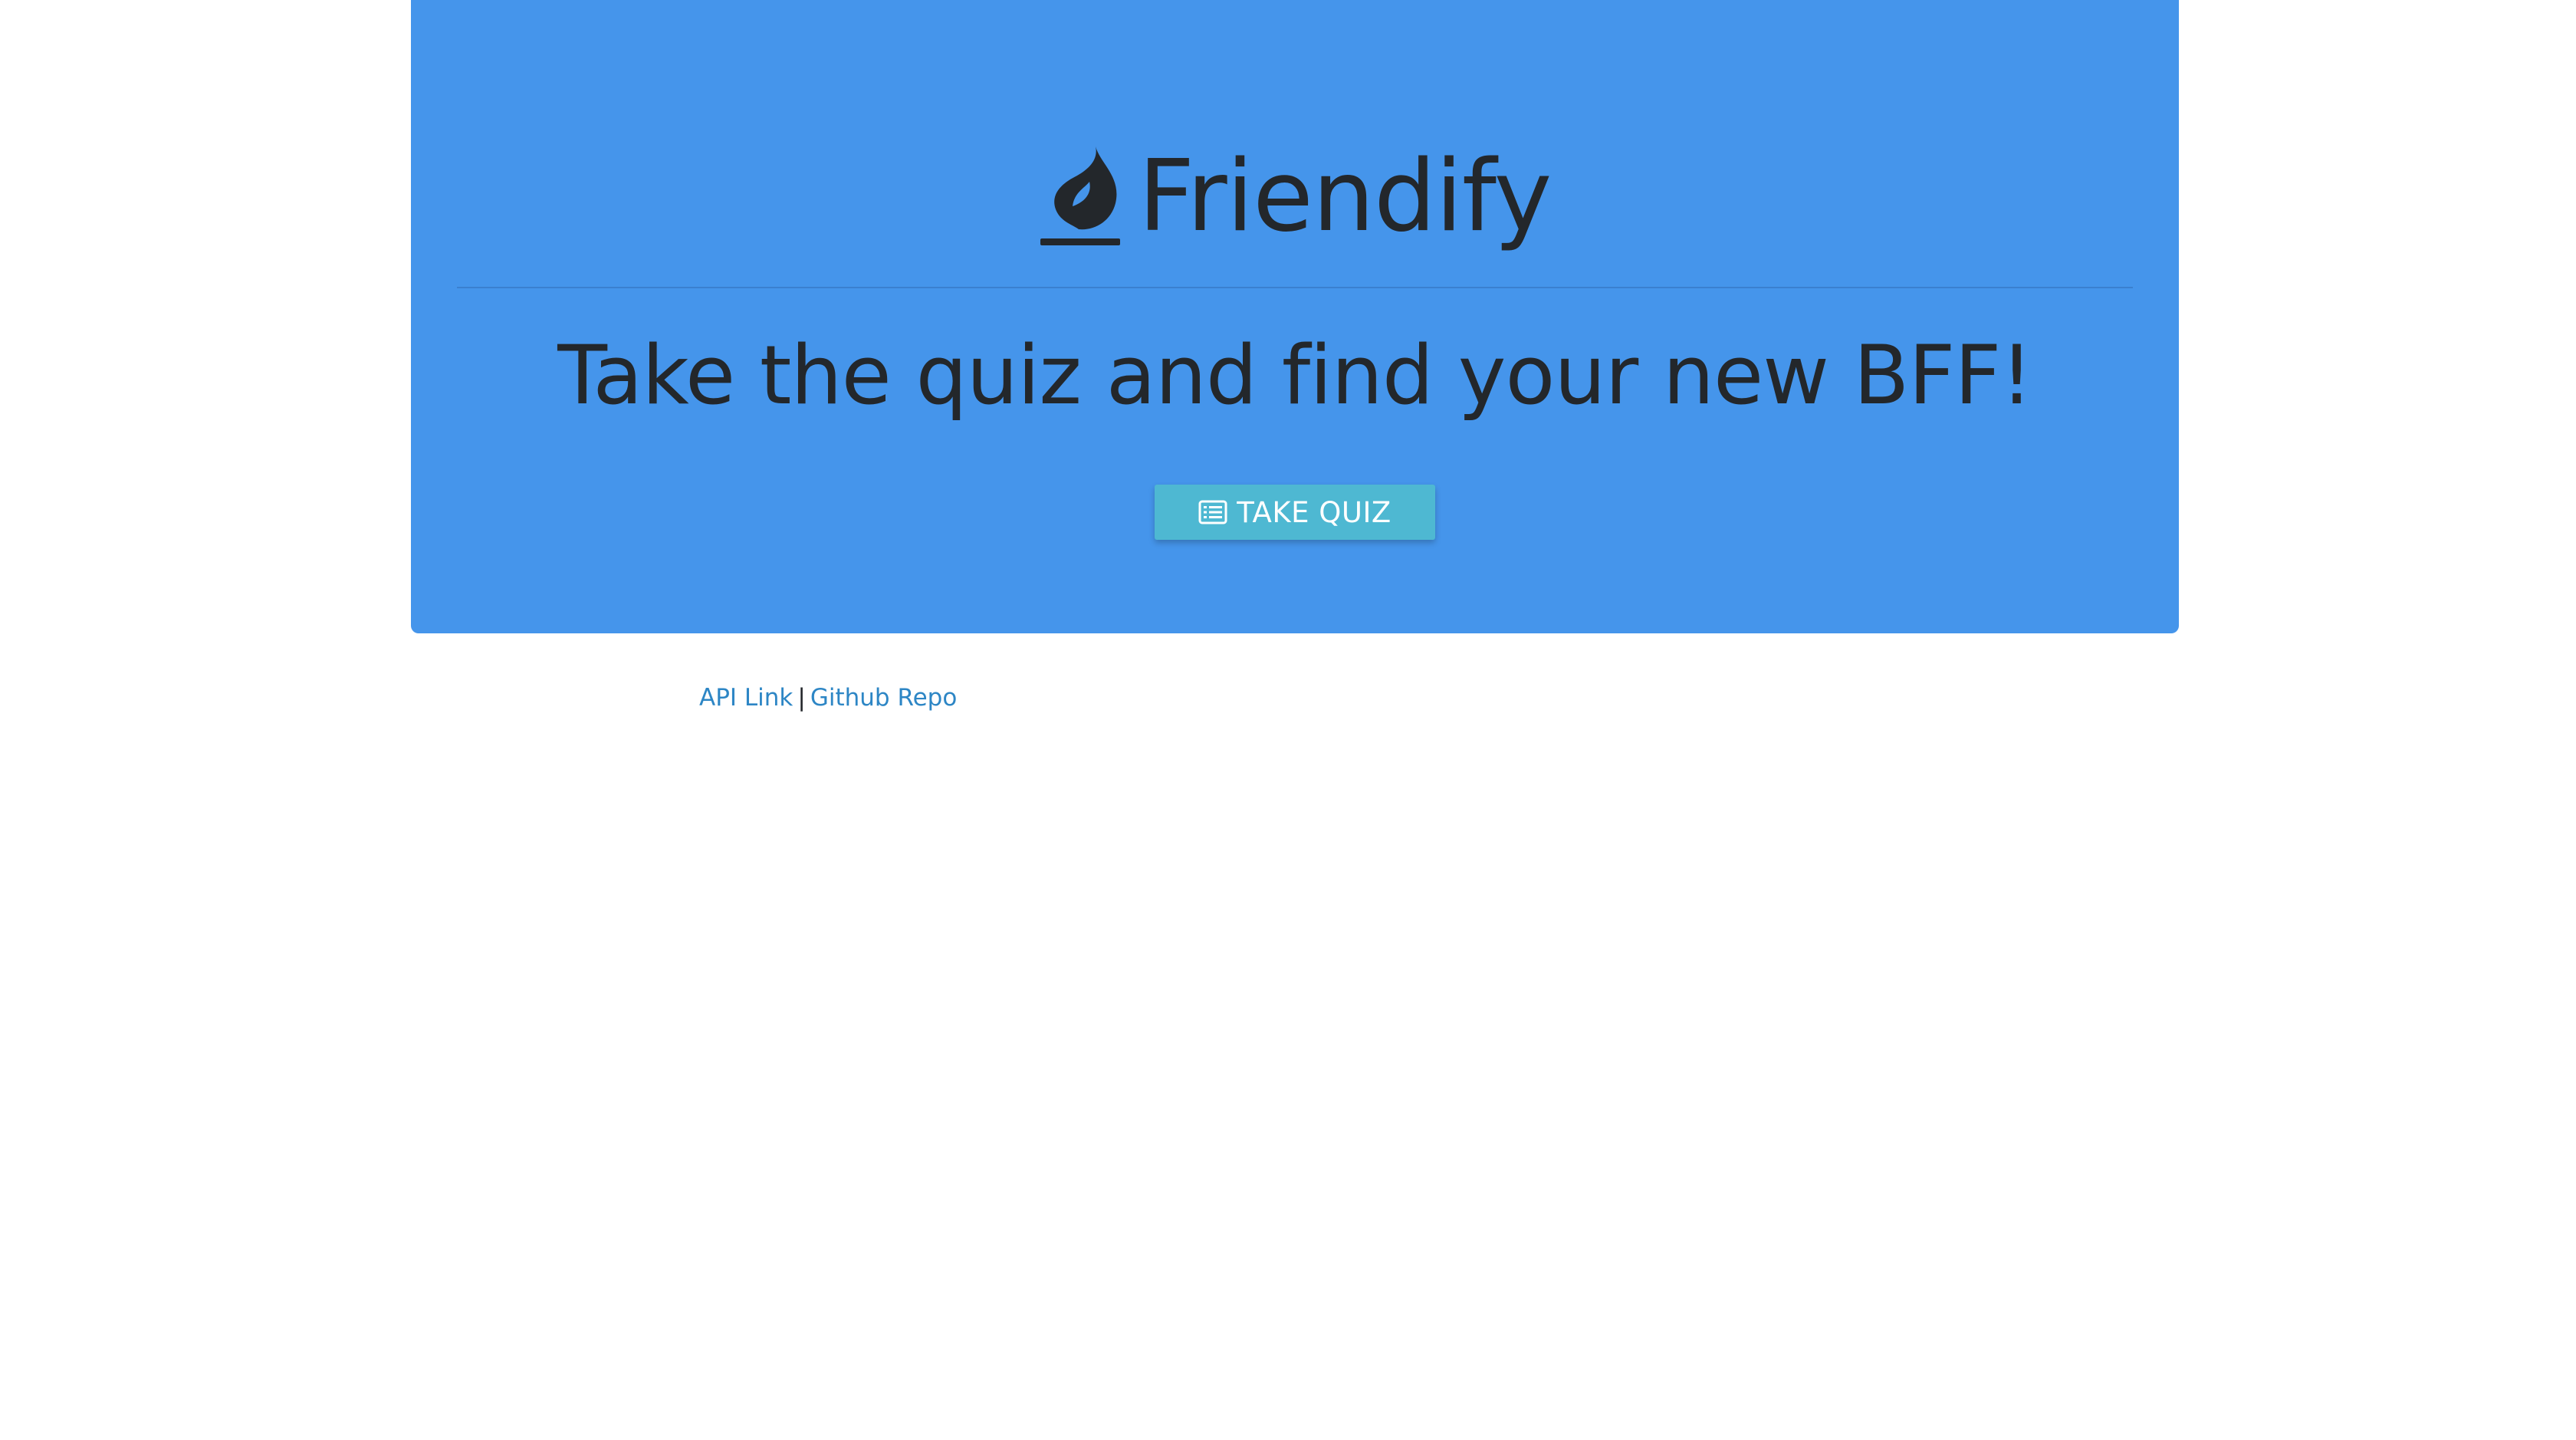  I want to click on header-divider, so click(1295, 287).